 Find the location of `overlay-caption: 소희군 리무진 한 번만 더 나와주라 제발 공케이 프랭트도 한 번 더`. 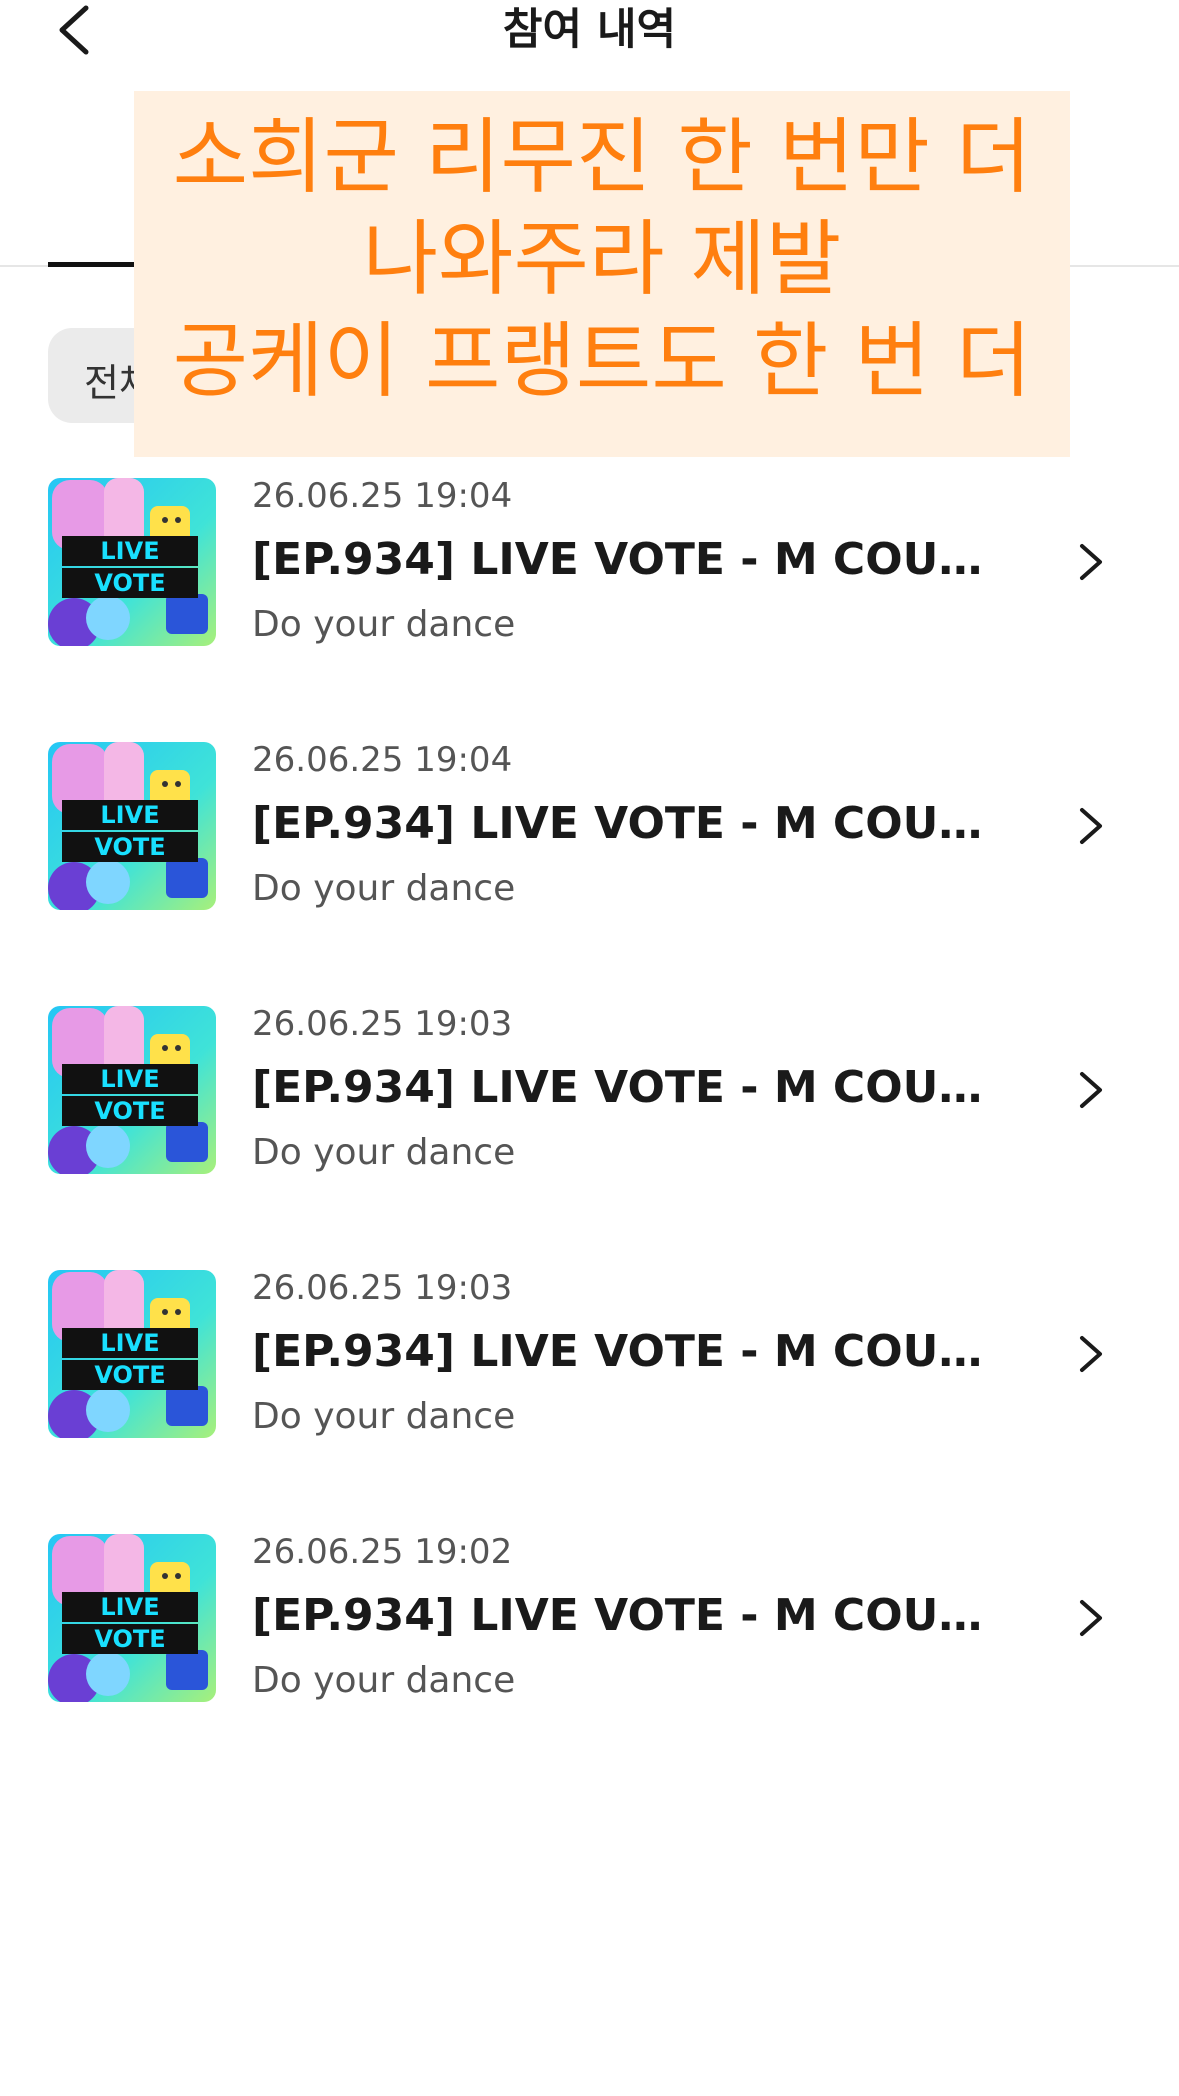

overlay-caption: 소희군 리무진 한 번만 더 나와주라 제발 공케이 프랭트도 한 번 더 is located at coordinates (602, 274).